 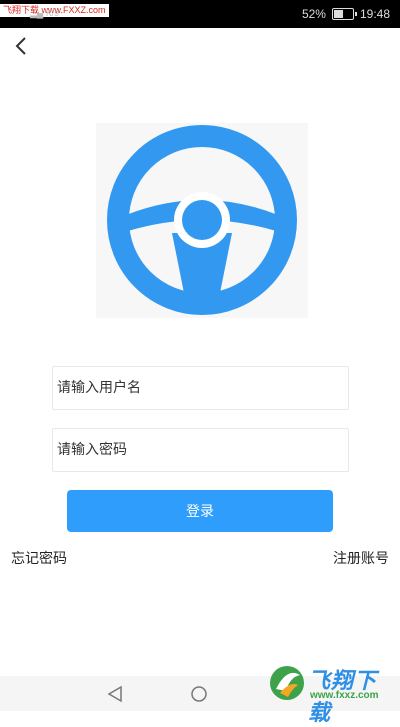 I want to click on brand-watermark: 飞翔下载 www.fxxz.com, so click(x=332, y=693).